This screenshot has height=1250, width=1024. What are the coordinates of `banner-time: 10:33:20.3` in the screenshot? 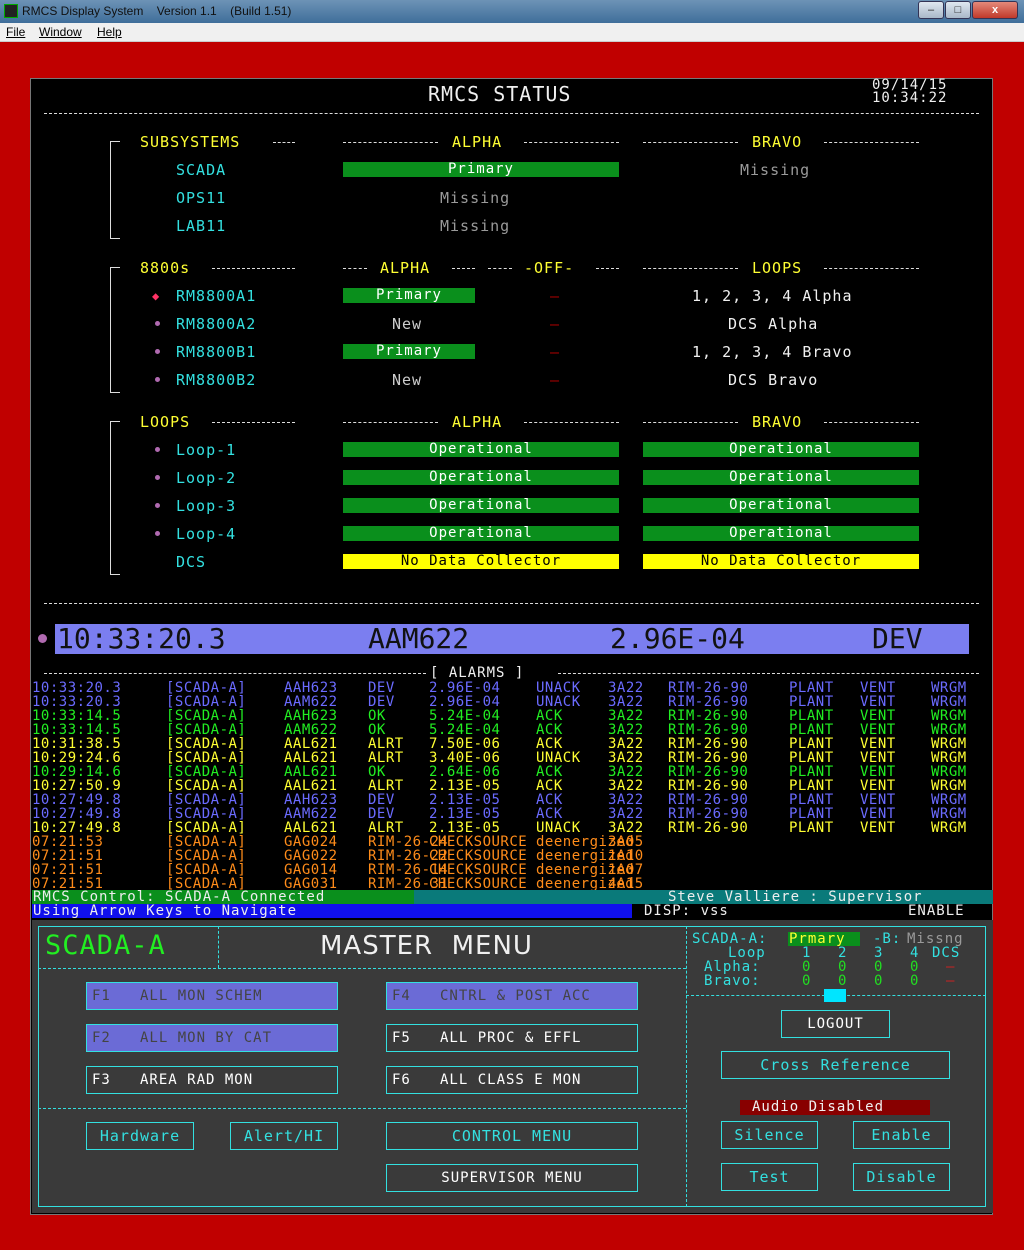 It's located at (141, 638).